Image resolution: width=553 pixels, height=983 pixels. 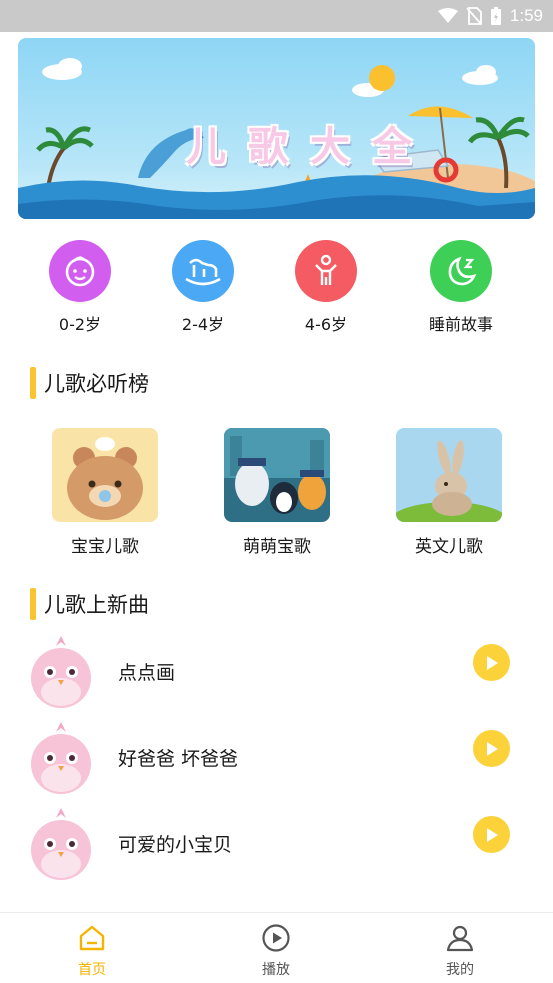 What do you see at coordinates (392, 147) in the screenshot?
I see `banner-title-char: 全` at bounding box center [392, 147].